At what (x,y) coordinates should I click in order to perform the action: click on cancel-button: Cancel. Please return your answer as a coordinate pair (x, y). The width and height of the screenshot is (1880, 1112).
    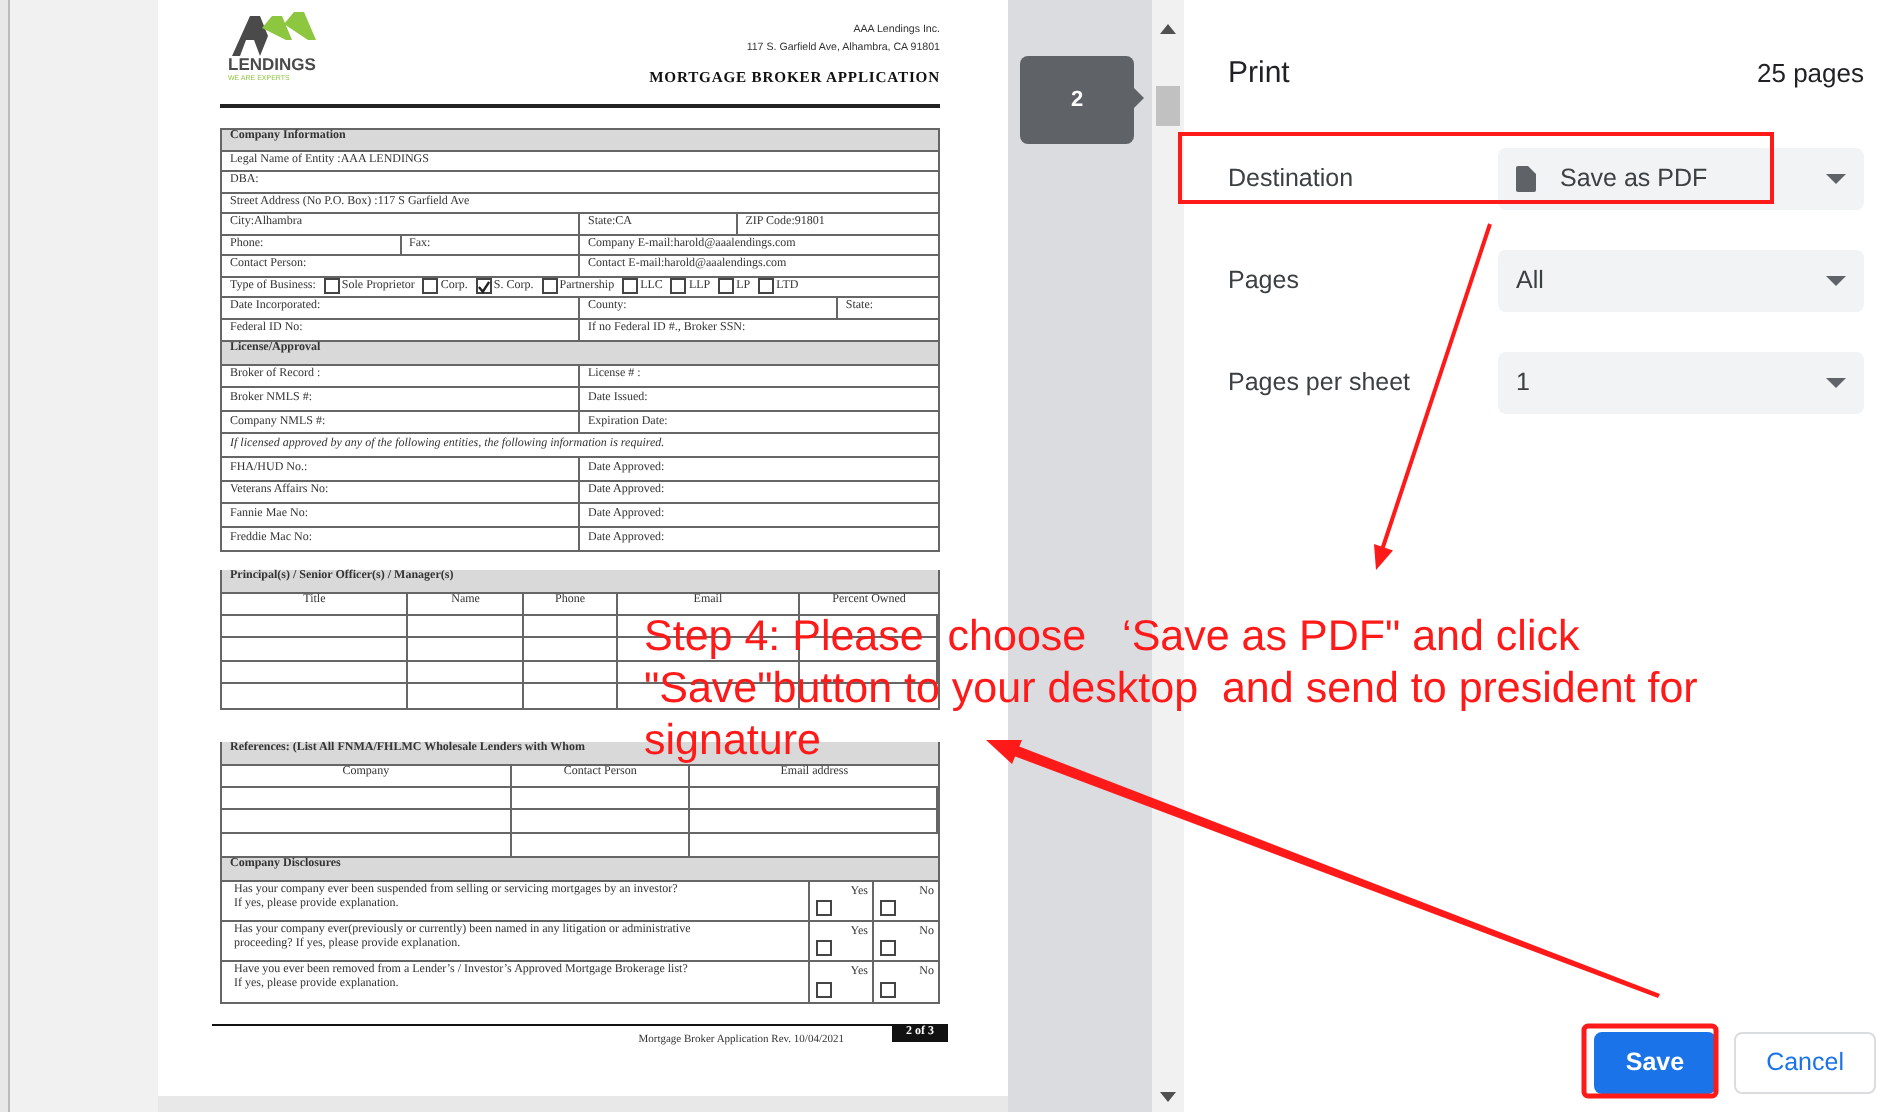
    Looking at the image, I should click on (1805, 1063).